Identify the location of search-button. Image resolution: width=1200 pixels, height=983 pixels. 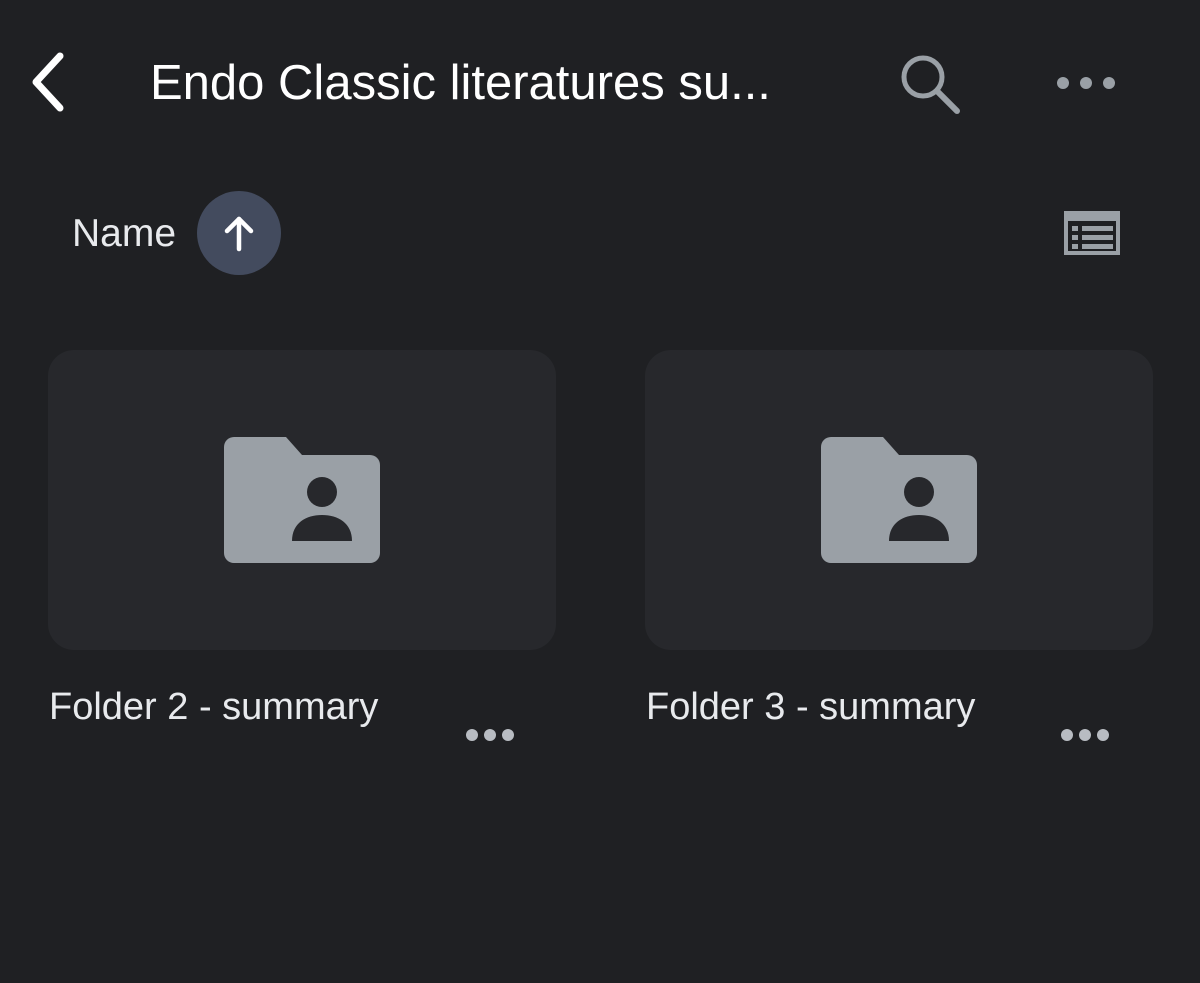
(930, 84).